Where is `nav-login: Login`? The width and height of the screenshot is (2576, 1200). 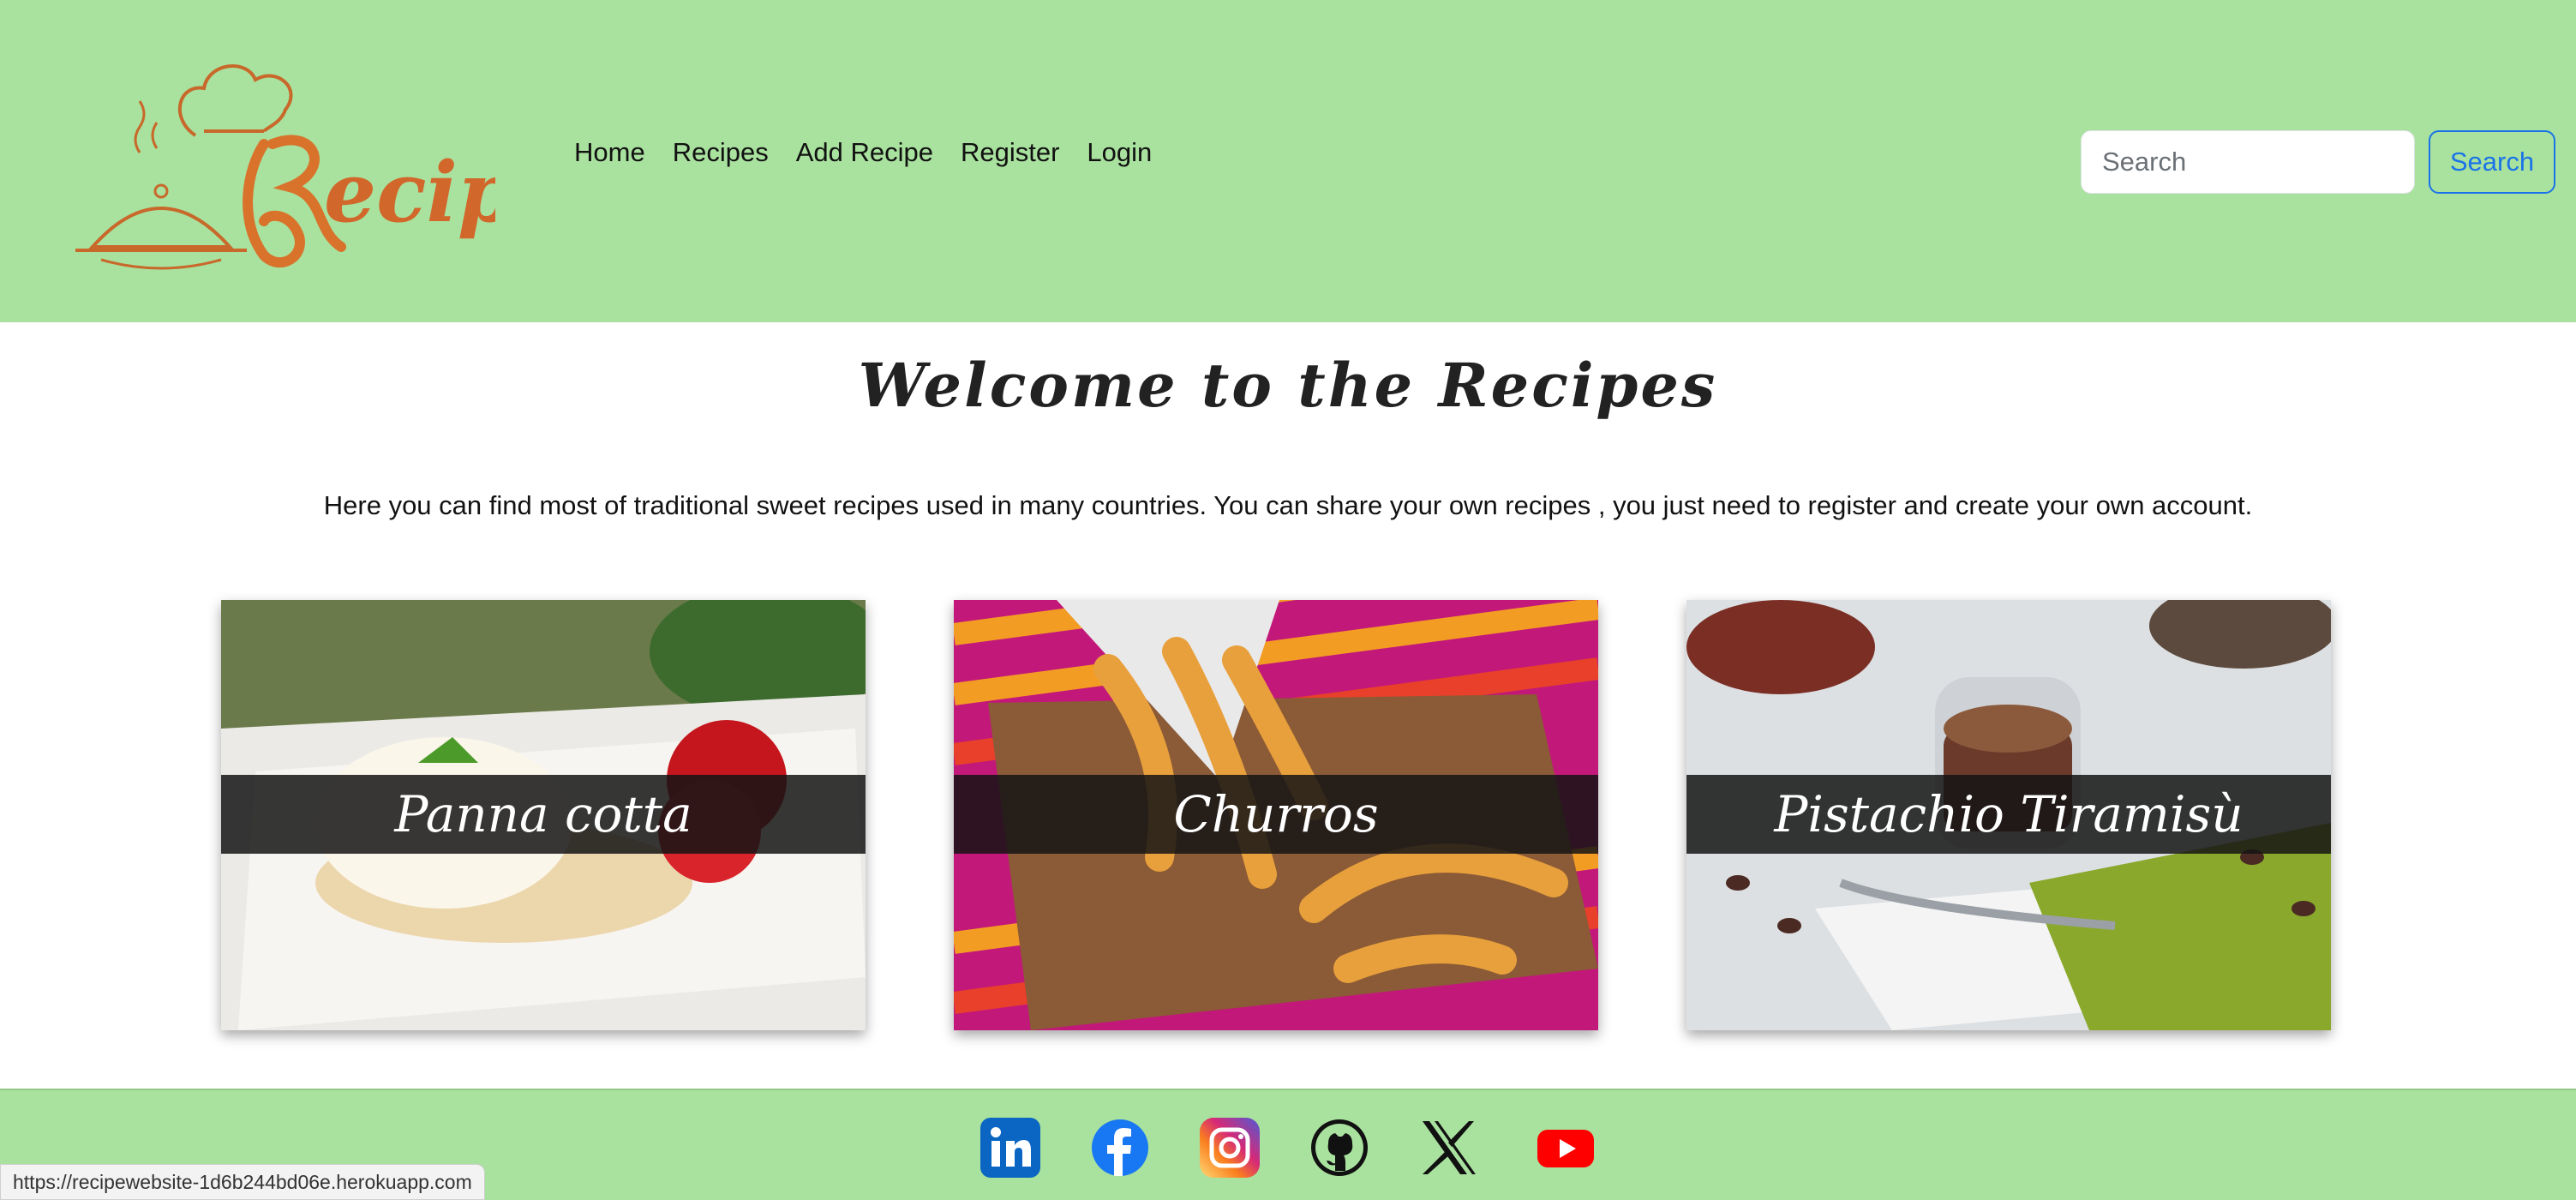 nav-login: Login is located at coordinates (1119, 152).